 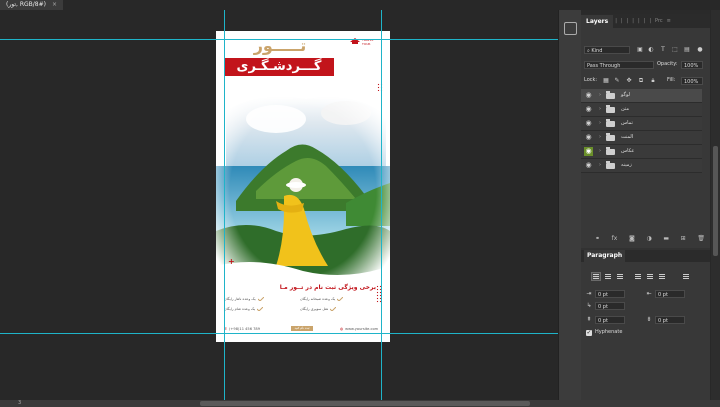 What do you see at coordinates (610, 294) in the screenshot?
I see `indent-left-input: 0 pt` at bounding box center [610, 294].